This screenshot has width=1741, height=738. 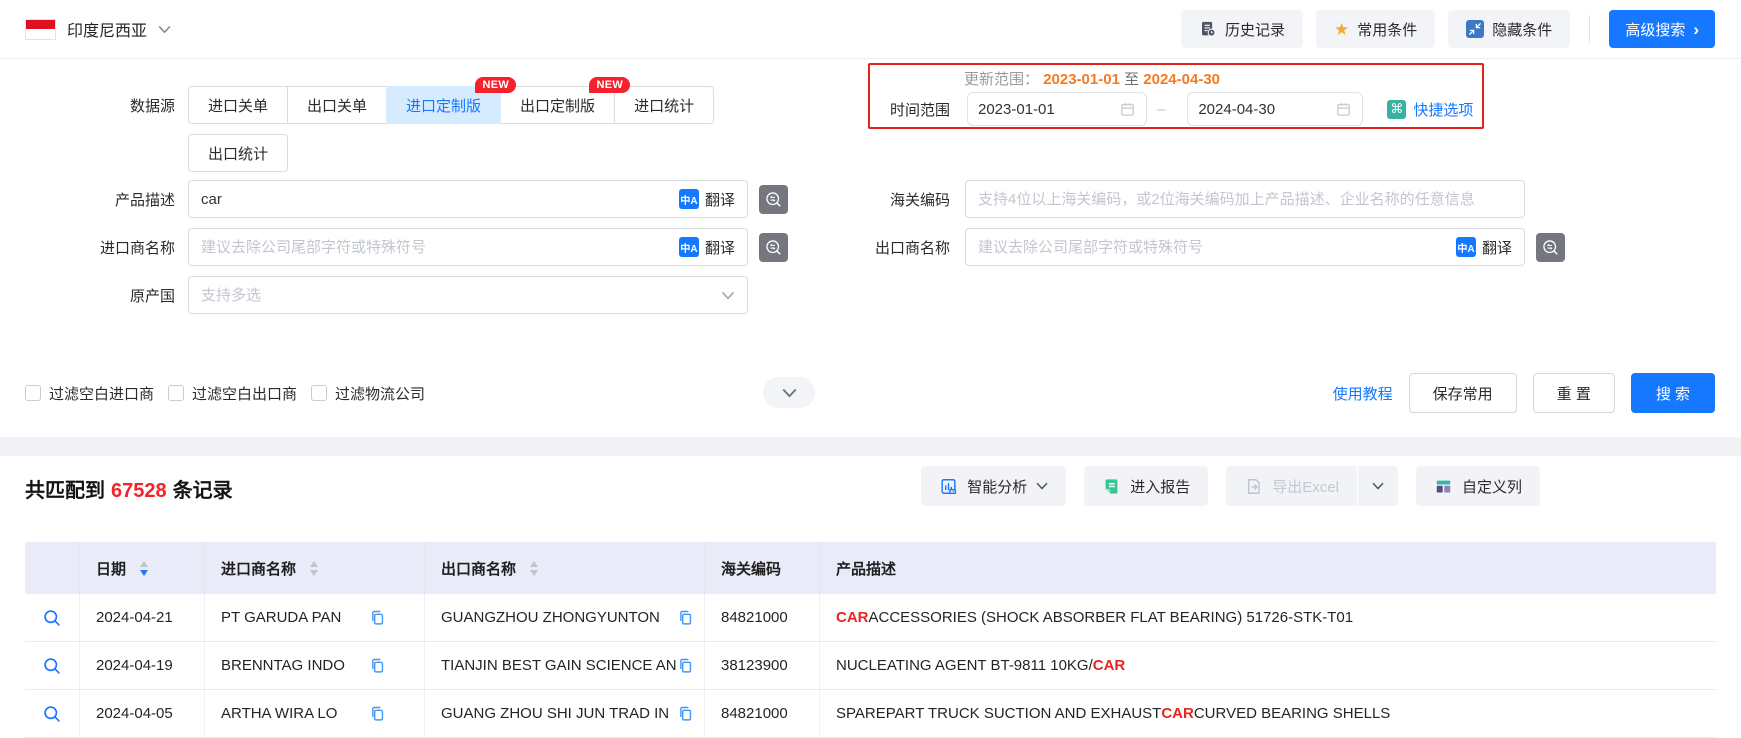 I want to click on smart-analysis-label: 智能分析, so click(x=997, y=487).